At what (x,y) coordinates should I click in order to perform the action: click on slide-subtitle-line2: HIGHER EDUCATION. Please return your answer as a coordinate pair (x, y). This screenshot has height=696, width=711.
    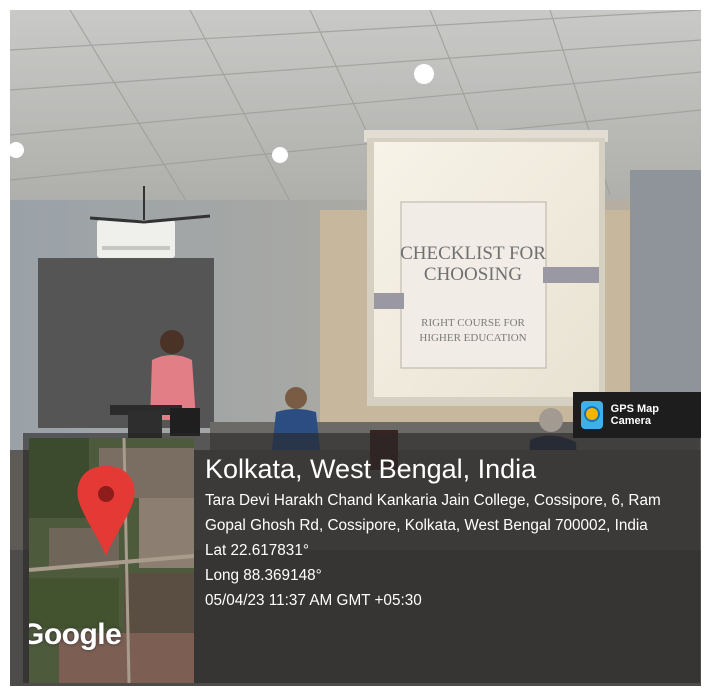
    Looking at the image, I should click on (472, 338).